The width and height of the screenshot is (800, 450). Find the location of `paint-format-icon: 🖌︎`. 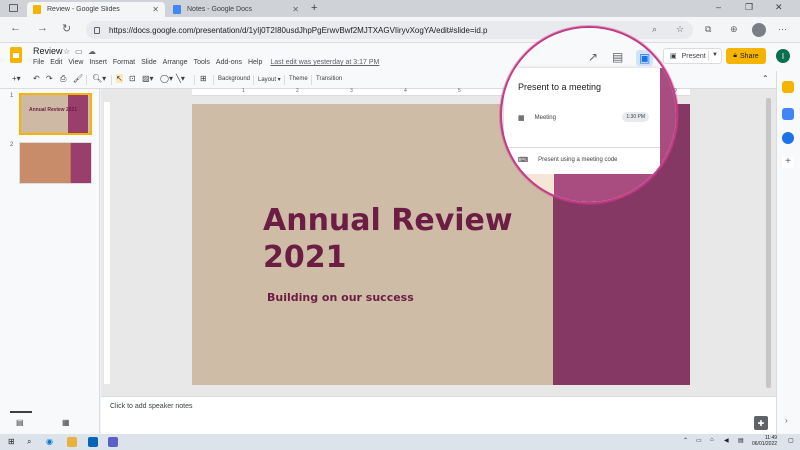

paint-format-icon: 🖌︎ is located at coordinates (78, 78).